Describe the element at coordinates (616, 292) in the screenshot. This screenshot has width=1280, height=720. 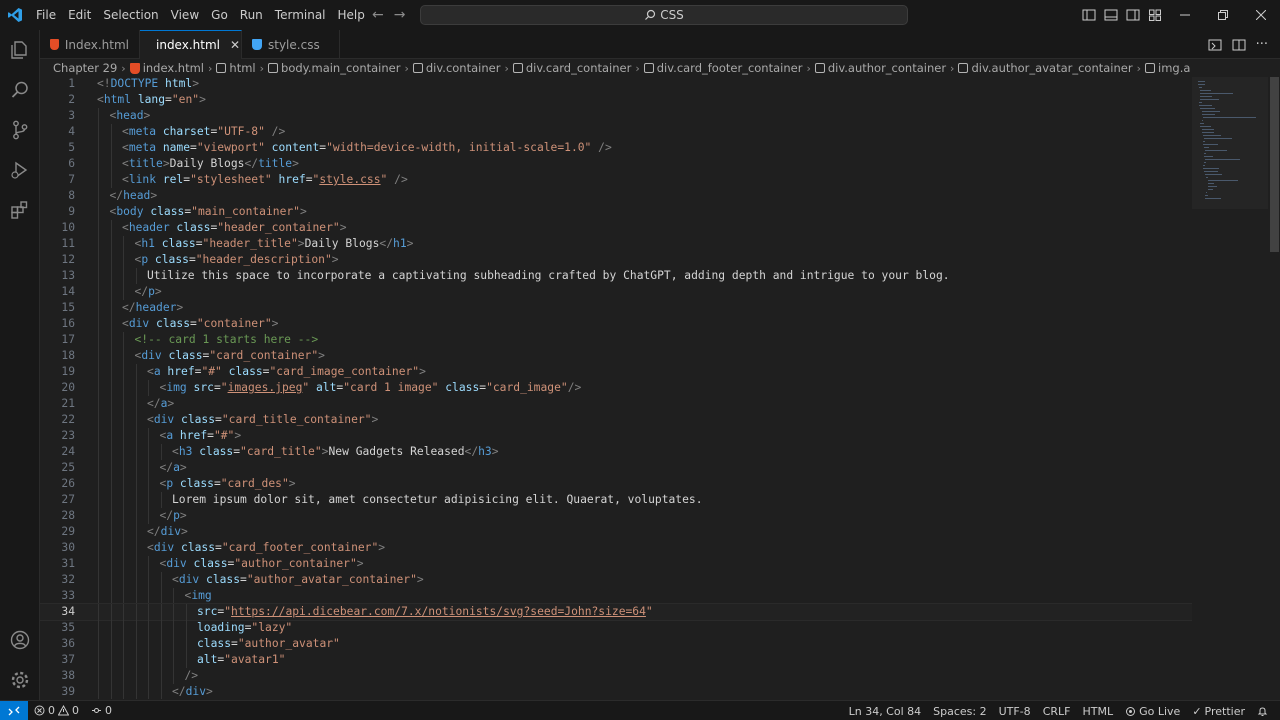
I see `code-line: 14 </p>` at that location.